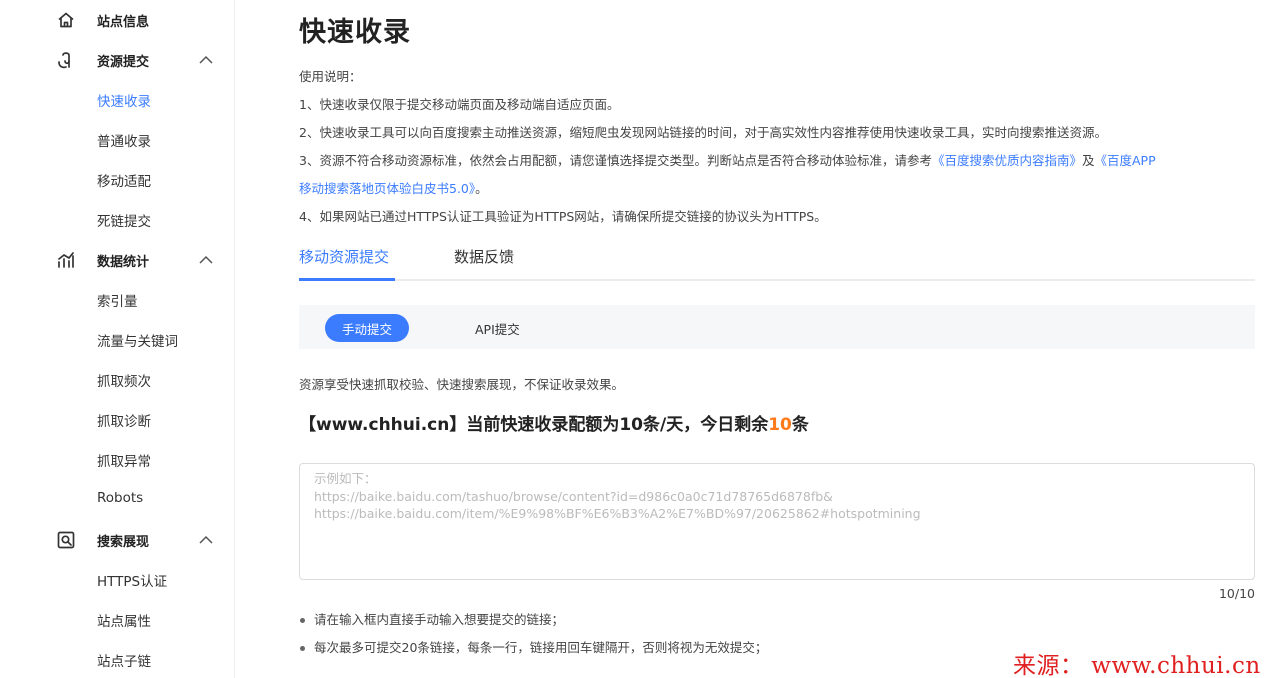  Describe the element at coordinates (1088, 160) in the screenshot. I see `instruction-and-text: 及` at that location.